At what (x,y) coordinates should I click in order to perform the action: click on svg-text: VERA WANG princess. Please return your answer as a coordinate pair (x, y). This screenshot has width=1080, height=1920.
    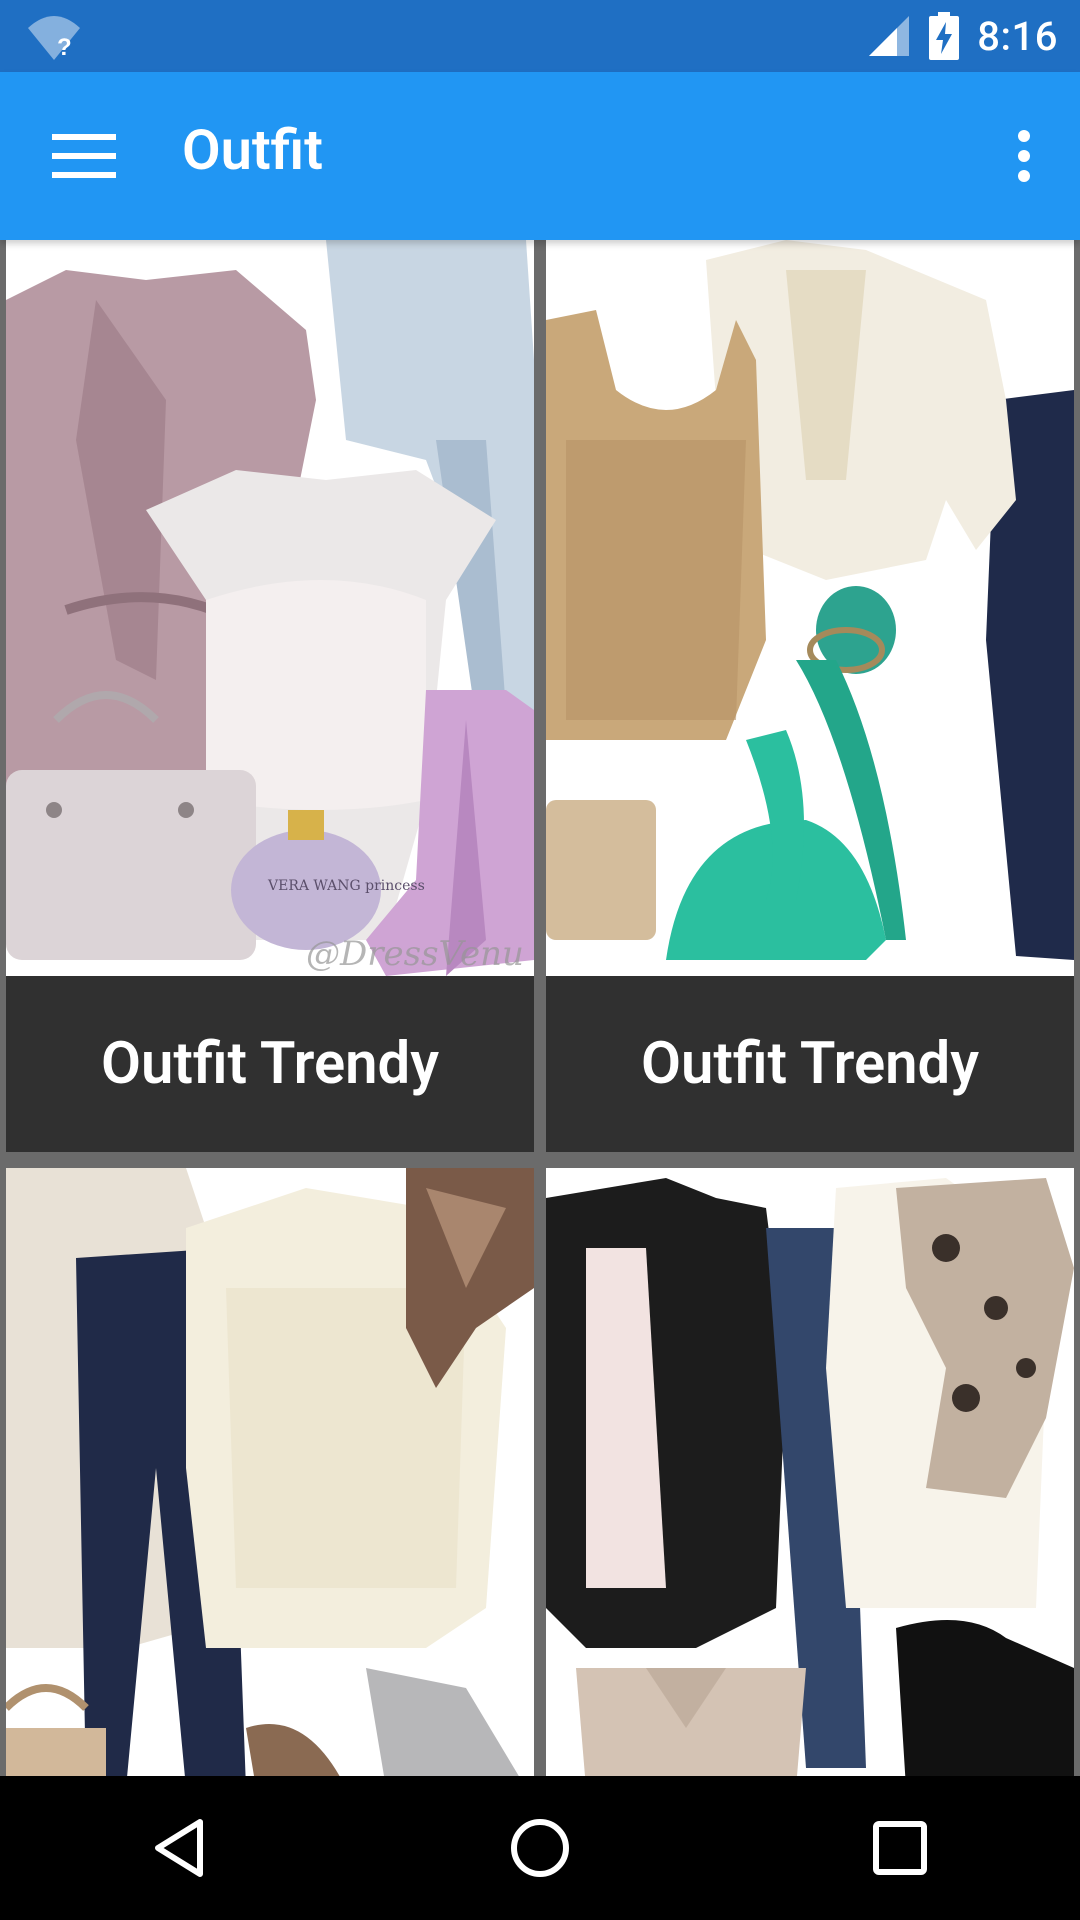
    Looking at the image, I should click on (346, 886).